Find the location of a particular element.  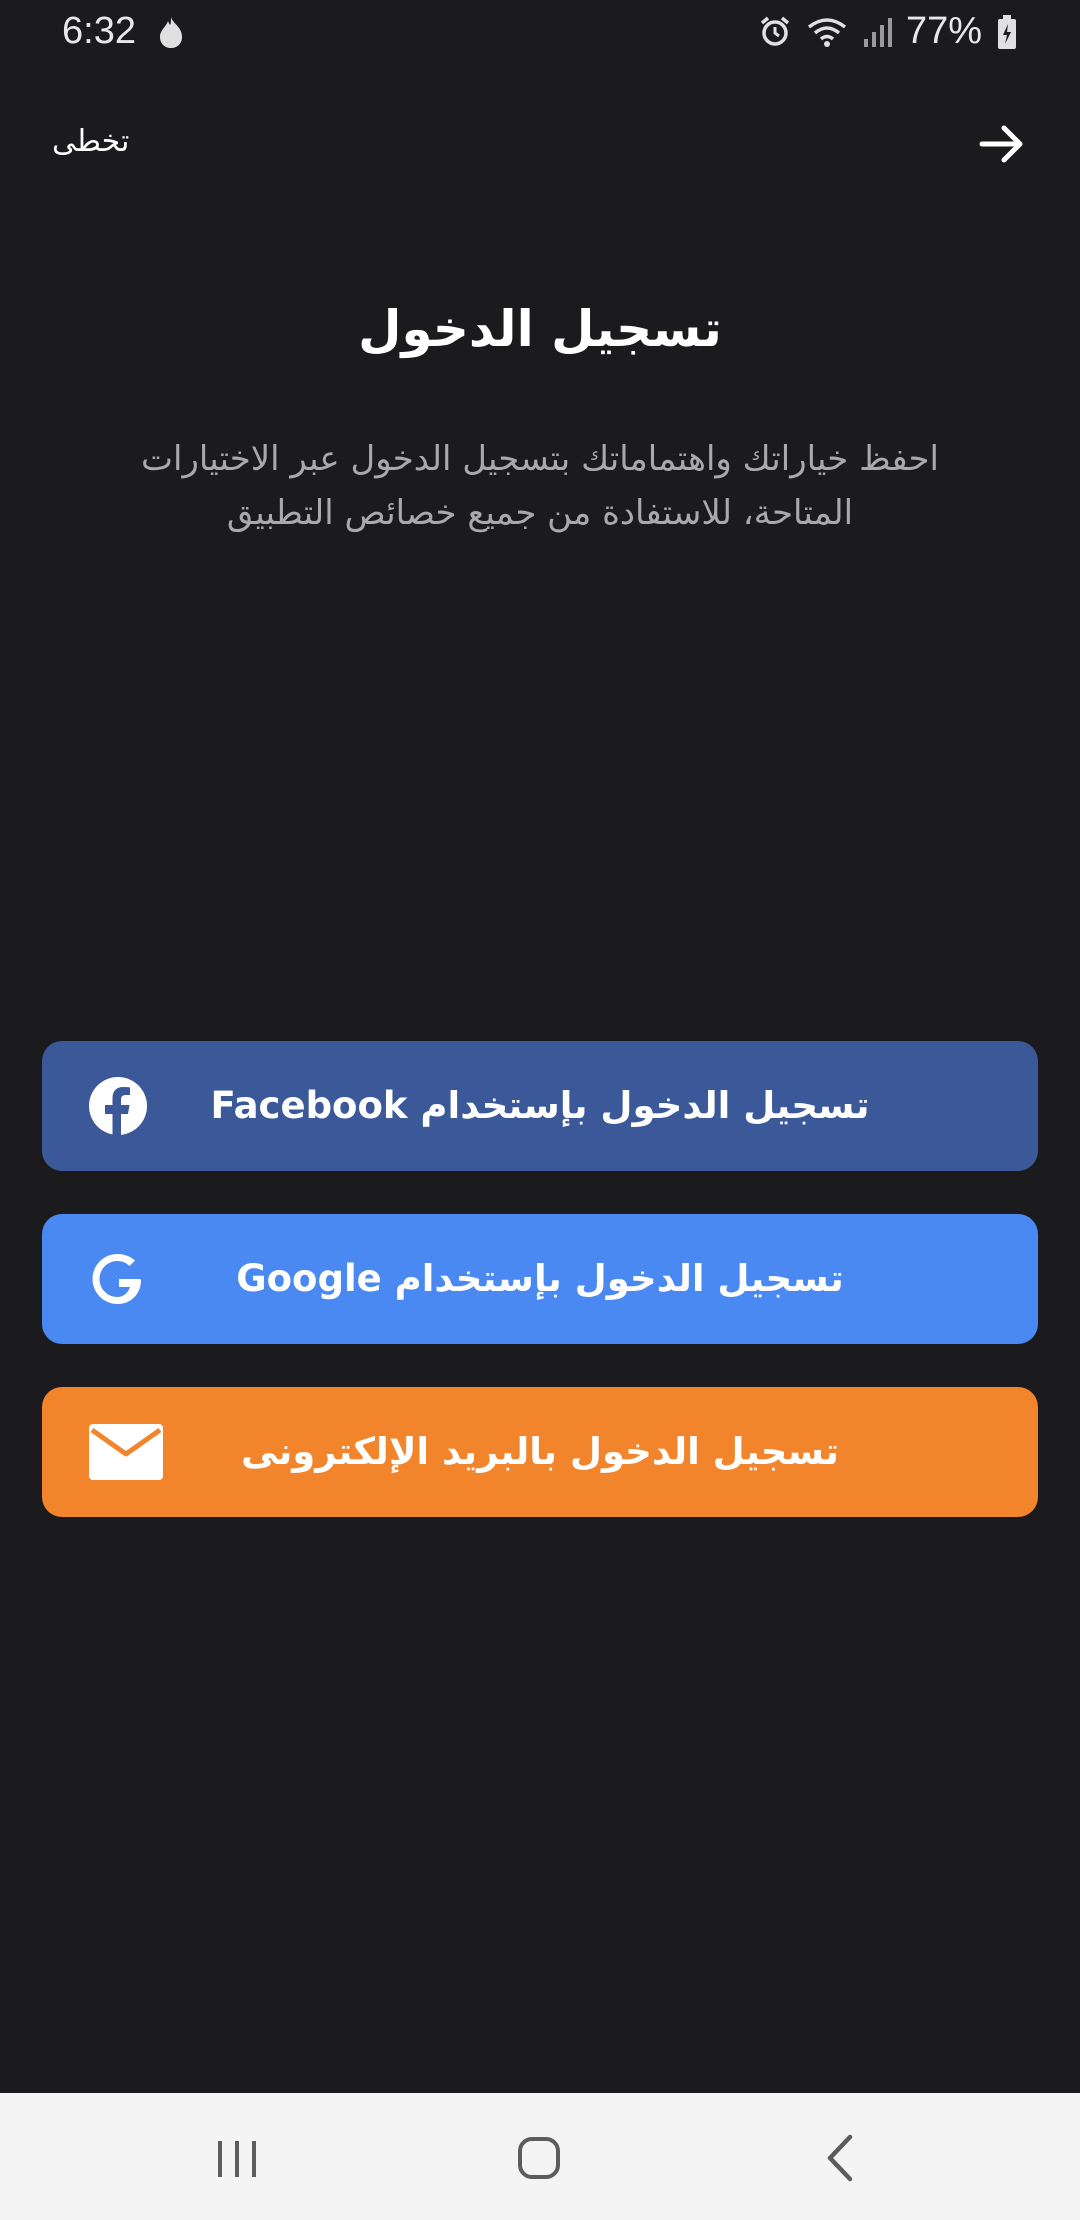

top-bar: تخطى is located at coordinates (540, 150).